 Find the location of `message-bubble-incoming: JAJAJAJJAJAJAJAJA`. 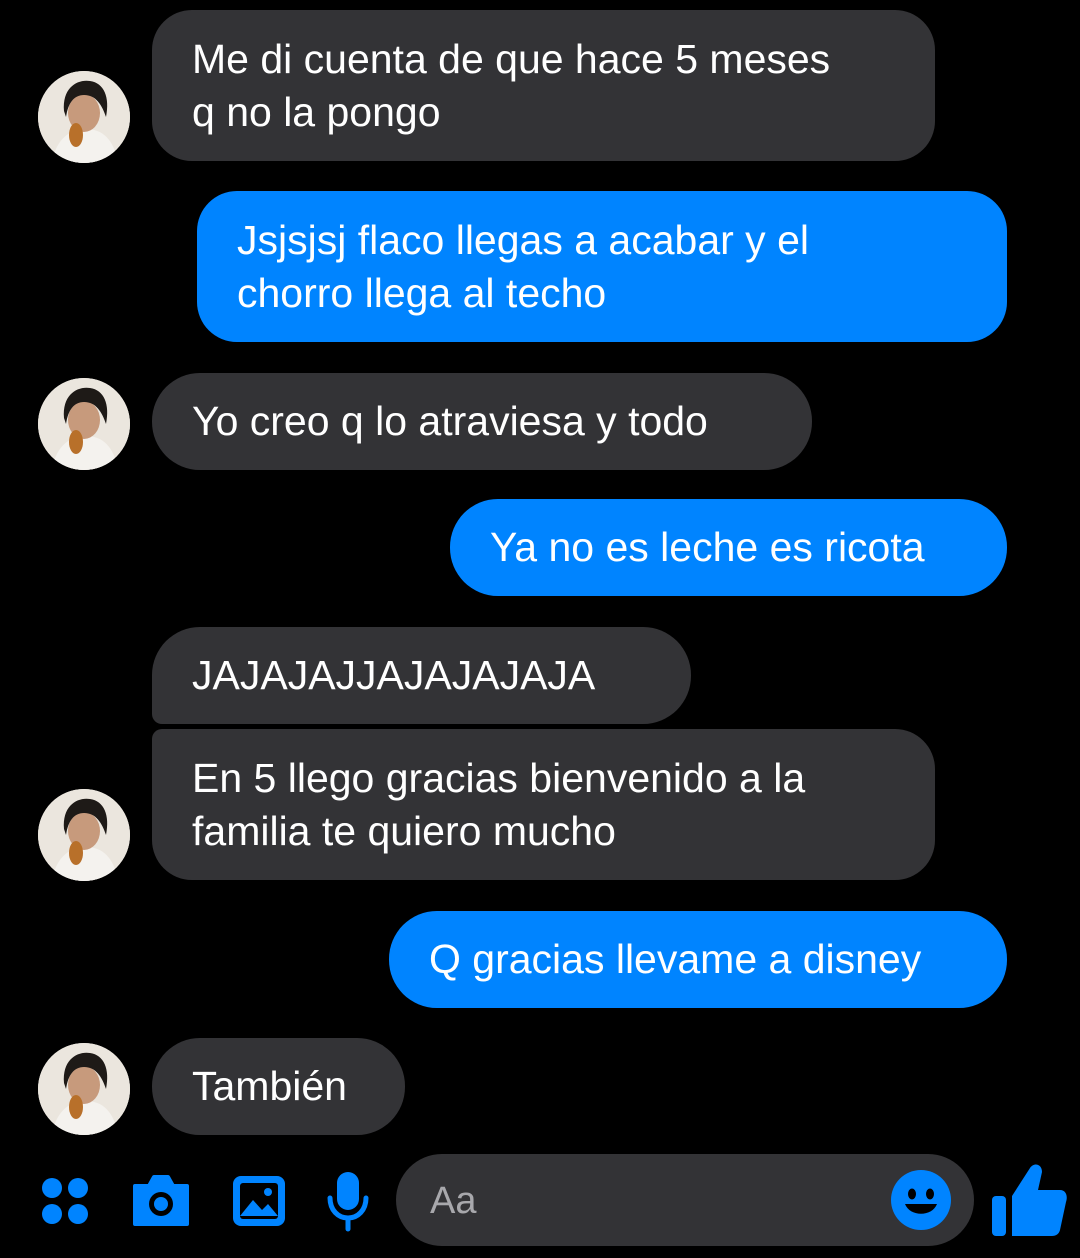

message-bubble-incoming: JAJAJAJJAJAJAJAJA is located at coordinates (421, 675).